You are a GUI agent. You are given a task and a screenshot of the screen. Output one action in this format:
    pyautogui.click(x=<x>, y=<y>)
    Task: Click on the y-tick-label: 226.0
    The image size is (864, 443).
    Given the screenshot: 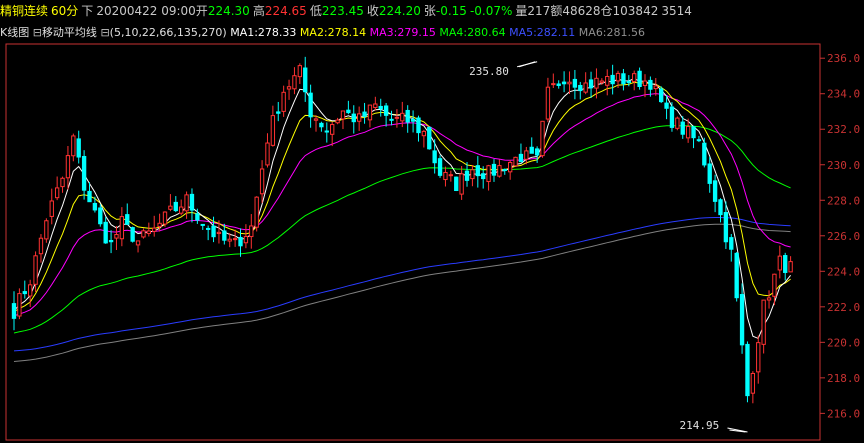 What is the action you would take?
    pyautogui.click(x=843, y=236)
    